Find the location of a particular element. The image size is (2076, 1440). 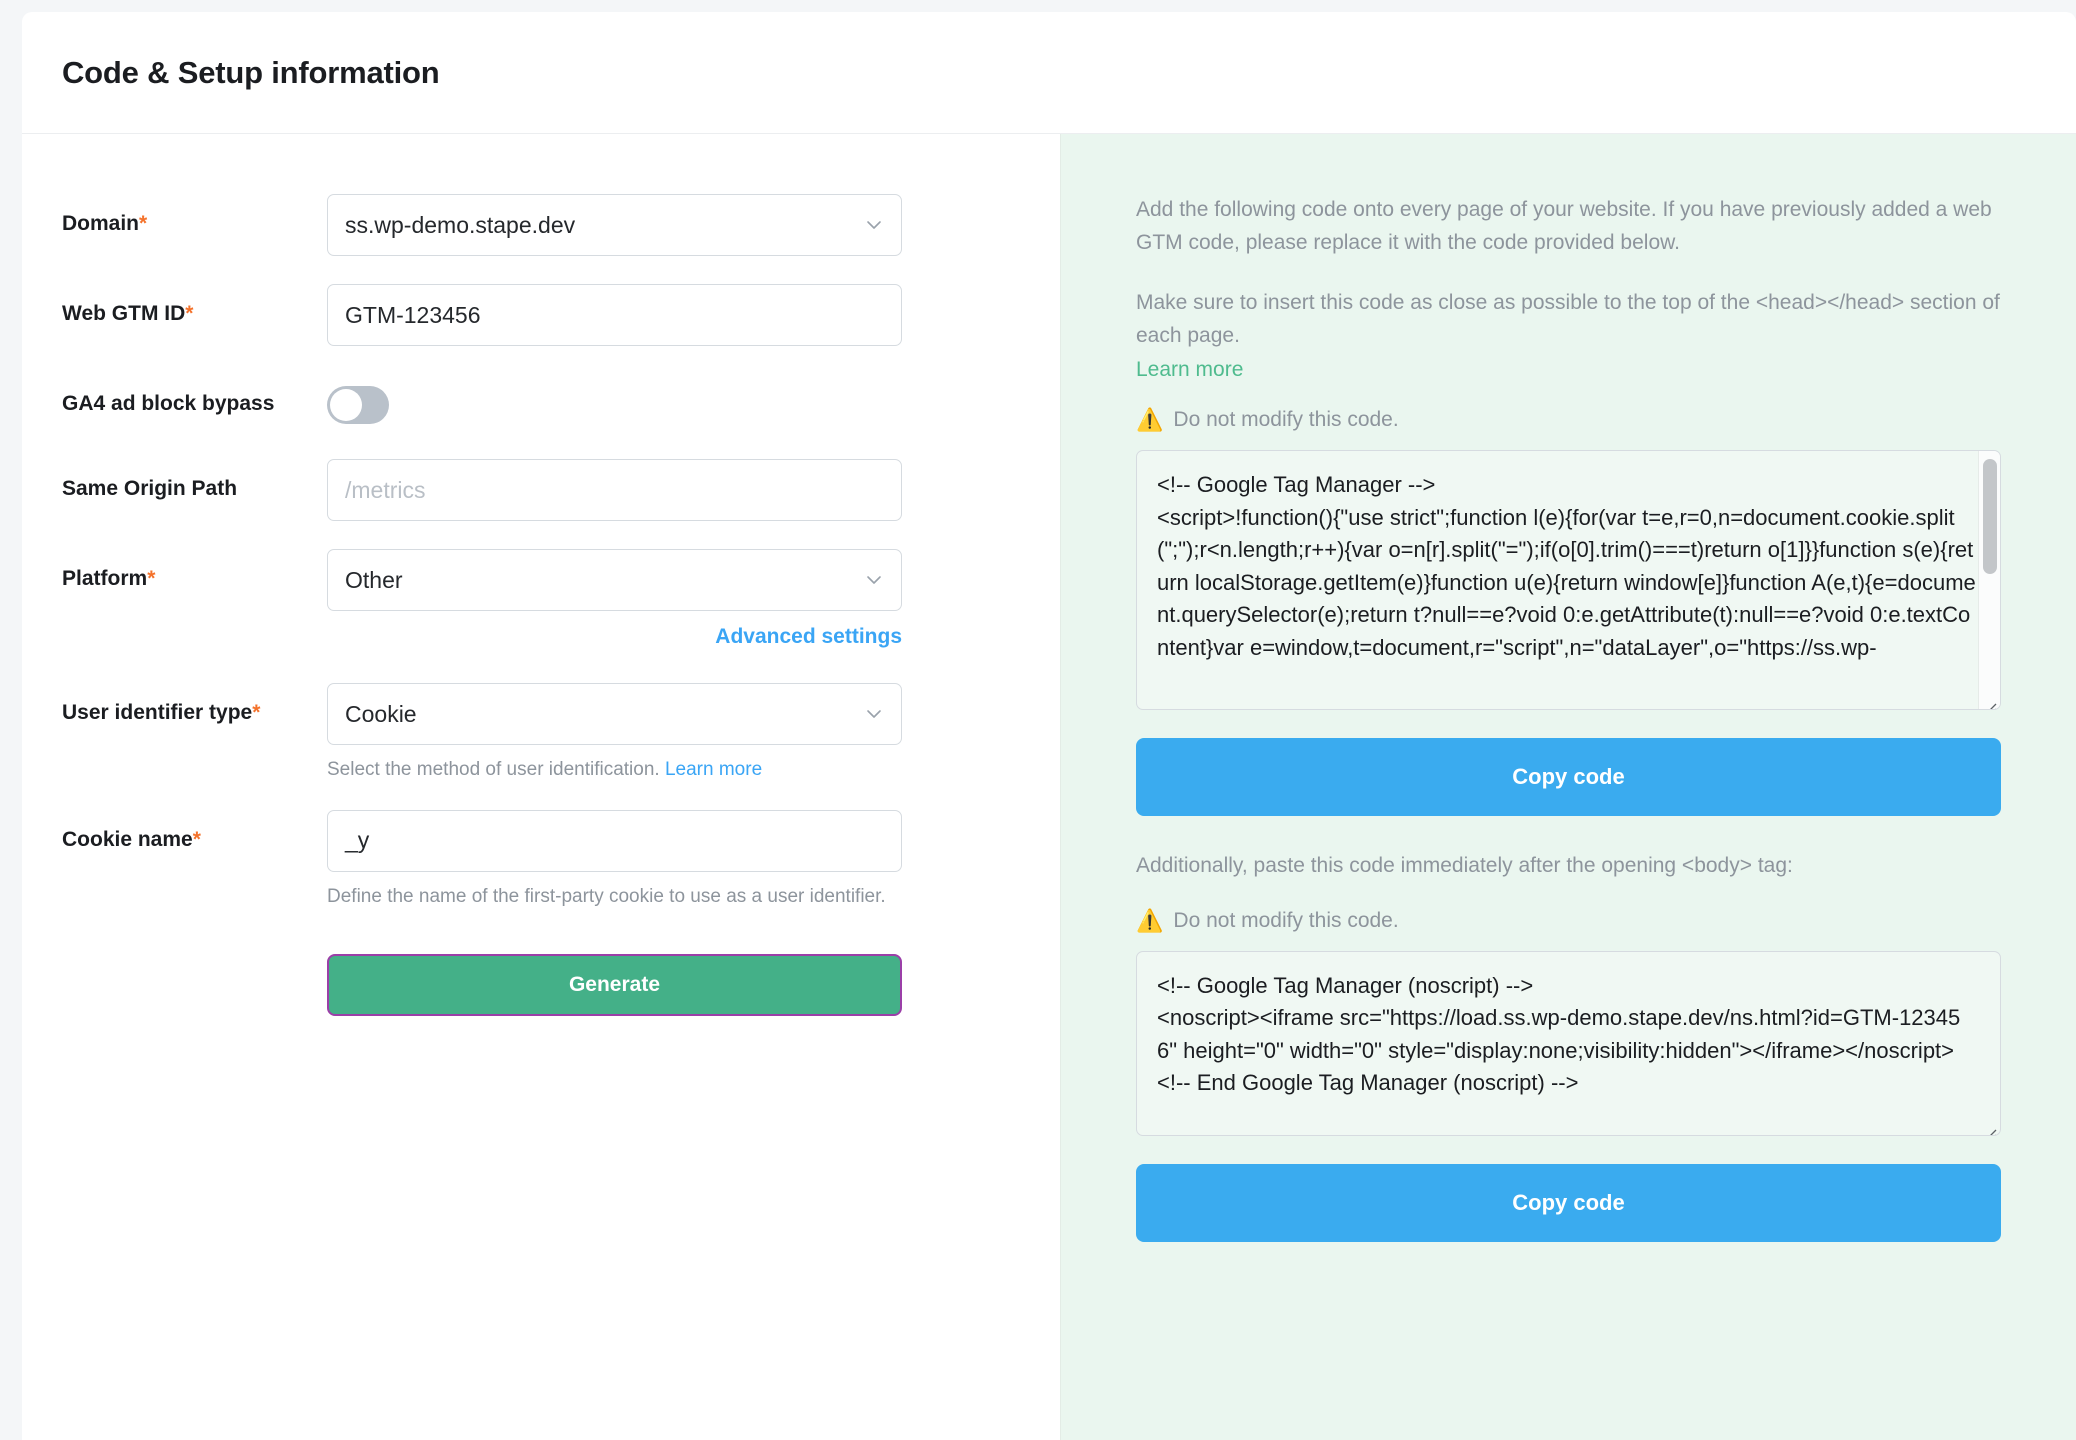

cookie-name-label: Cookie name* is located at coordinates (194, 831).